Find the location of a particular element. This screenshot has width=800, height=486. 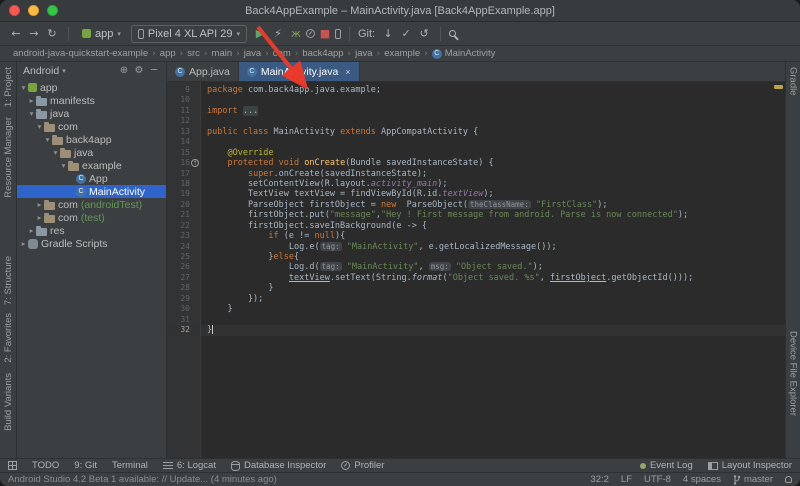

breadcrumb-item-mainactivity: MainActivity is located at coordinates (464, 53).